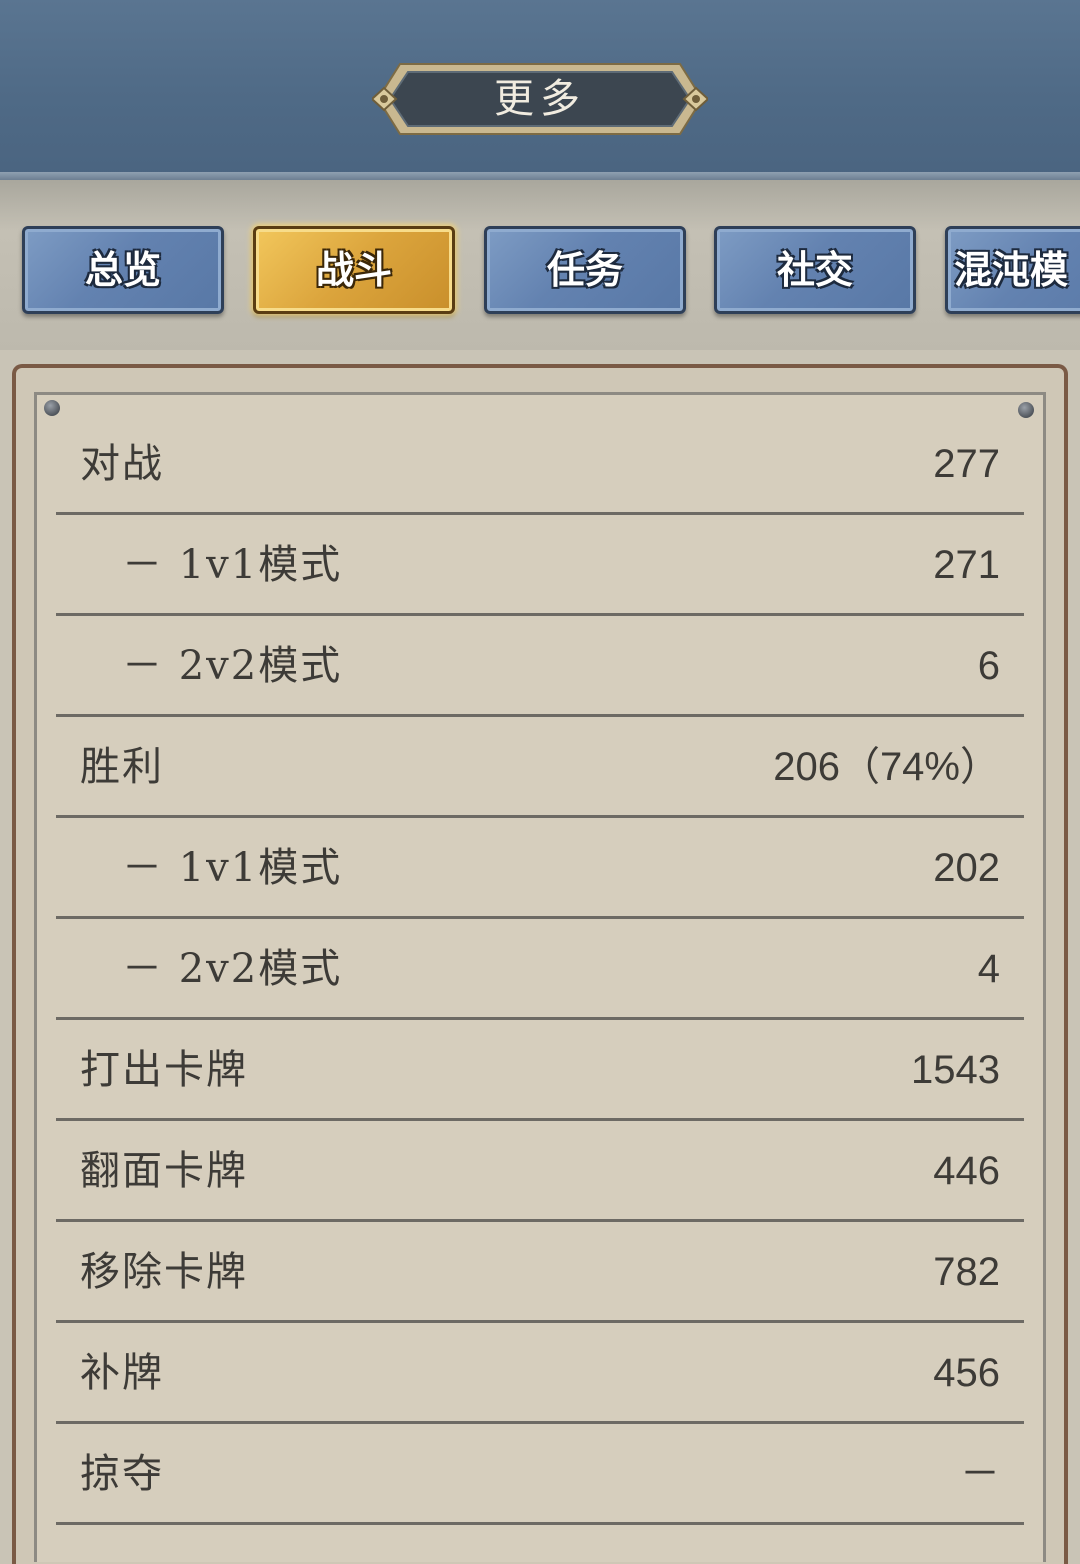  I want to click on tab-overview-label: 总览, so click(122, 269).